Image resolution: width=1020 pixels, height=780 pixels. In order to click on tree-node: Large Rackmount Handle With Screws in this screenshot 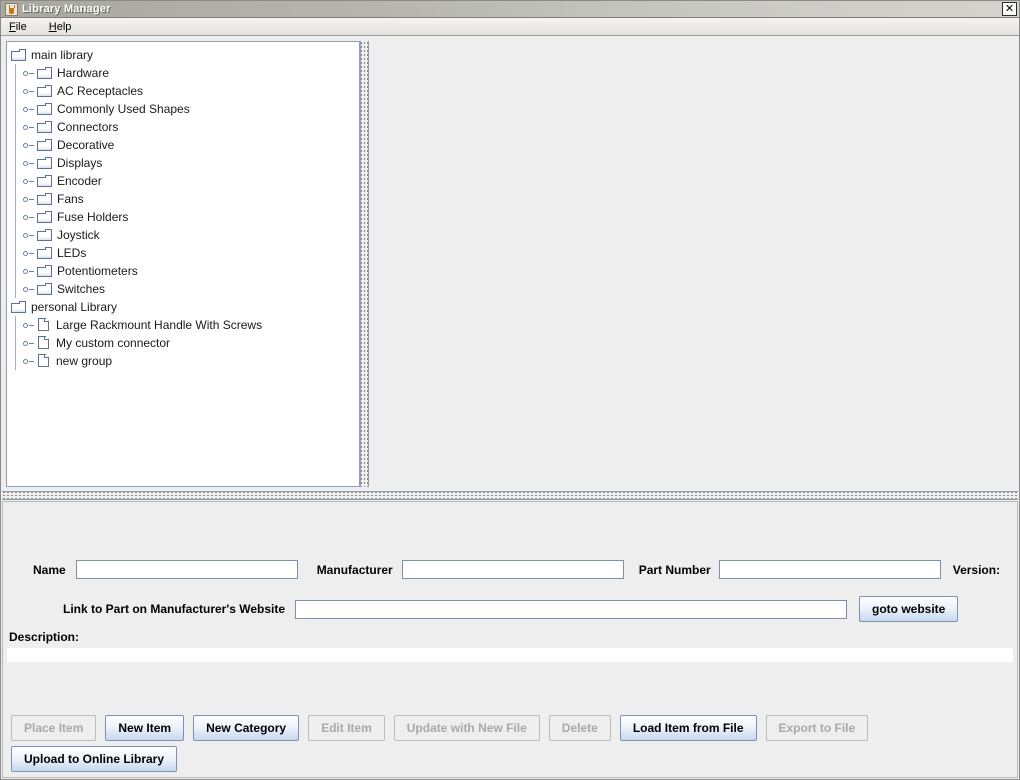, I will do `click(185, 325)`.